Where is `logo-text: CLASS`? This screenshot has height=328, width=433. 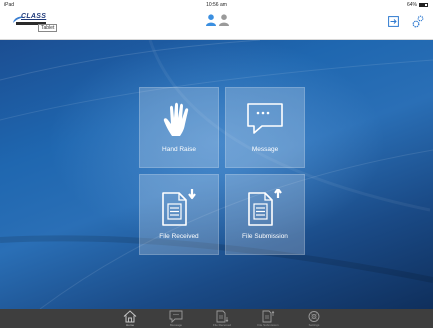 logo-text: CLASS is located at coordinates (34, 16).